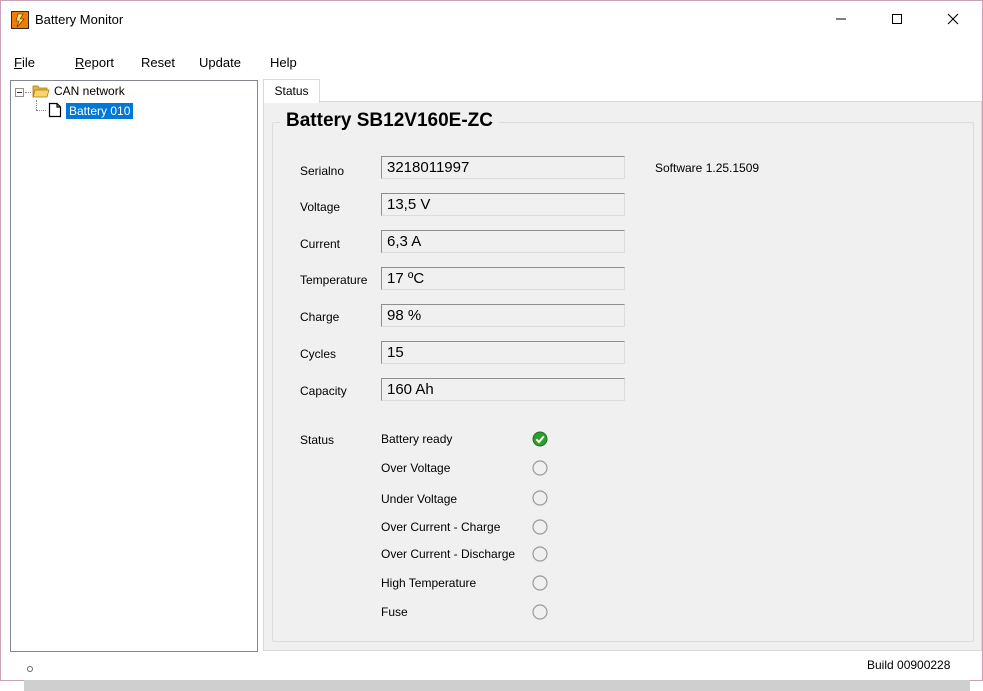 The width and height of the screenshot is (983, 691). I want to click on connection-indicator-icon, so click(30, 669).